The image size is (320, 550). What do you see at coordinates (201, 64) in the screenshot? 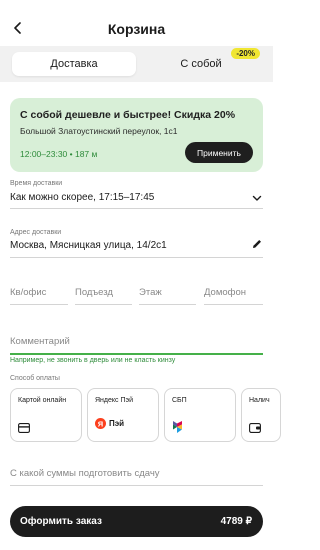
I see `tab-pickup-label: С собой` at bounding box center [201, 64].